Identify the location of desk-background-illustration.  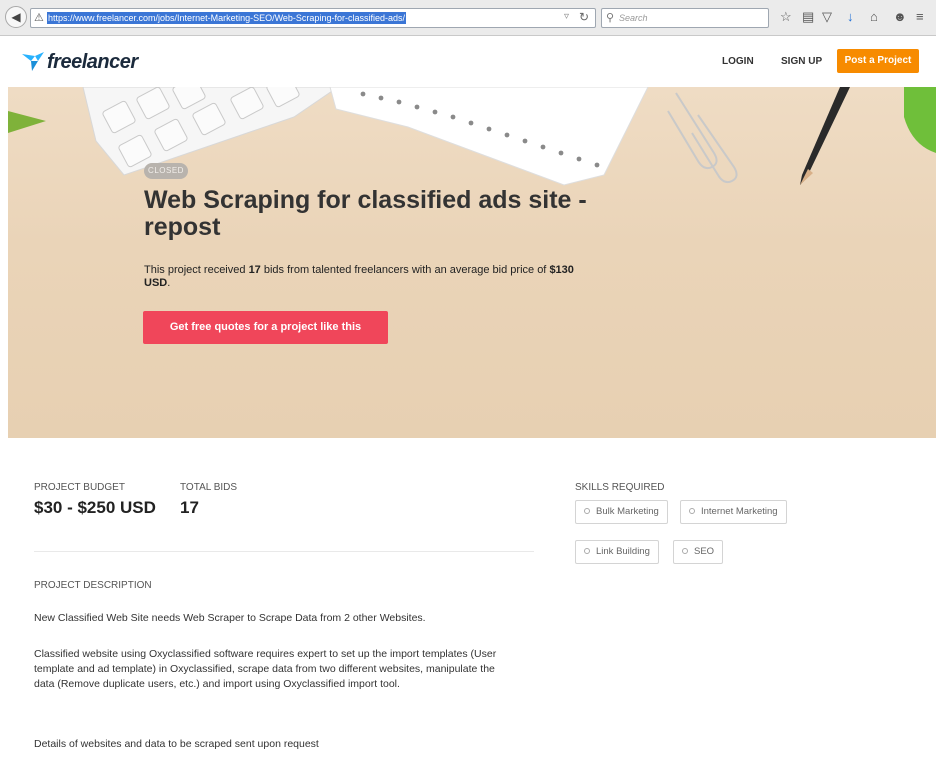
(472, 136).